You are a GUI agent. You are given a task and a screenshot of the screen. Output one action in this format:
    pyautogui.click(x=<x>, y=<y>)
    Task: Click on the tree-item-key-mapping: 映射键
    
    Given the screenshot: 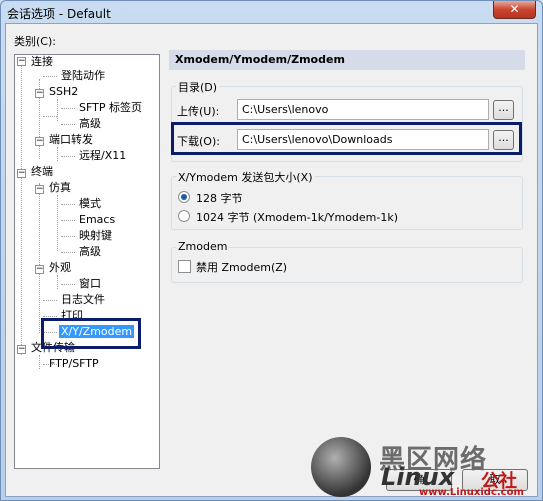 What is the action you would take?
    pyautogui.click(x=95, y=236)
    